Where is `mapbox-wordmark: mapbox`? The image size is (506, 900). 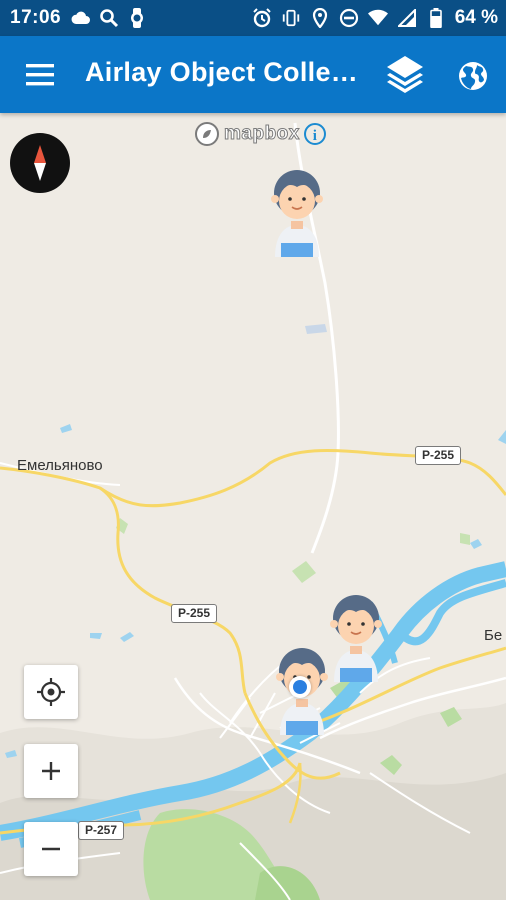
mapbox-wordmark: mapbox is located at coordinates (262, 134).